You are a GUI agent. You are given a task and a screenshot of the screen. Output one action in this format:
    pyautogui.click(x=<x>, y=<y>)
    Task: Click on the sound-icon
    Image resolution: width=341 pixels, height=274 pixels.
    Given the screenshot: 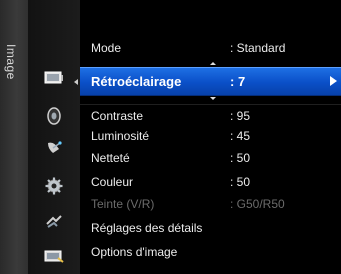 What is the action you would take?
    pyautogui.click(x=54, y=116)
    